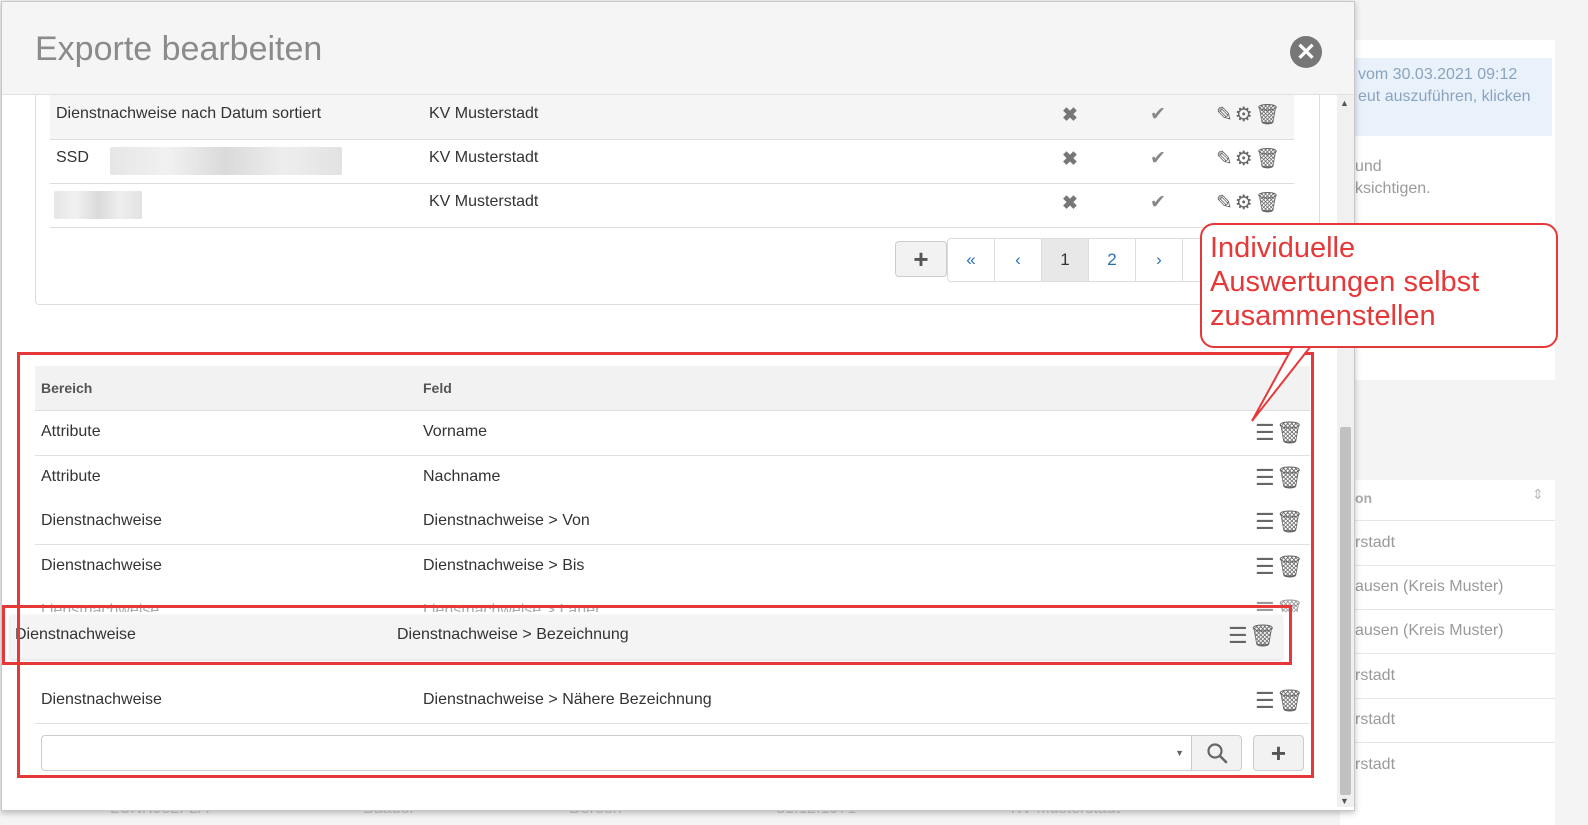 The image size is (1588, 825). Describe the element at coordinates (1344, 801) in the screenshot. I see `scroll-down-icon: ▼` at that location.